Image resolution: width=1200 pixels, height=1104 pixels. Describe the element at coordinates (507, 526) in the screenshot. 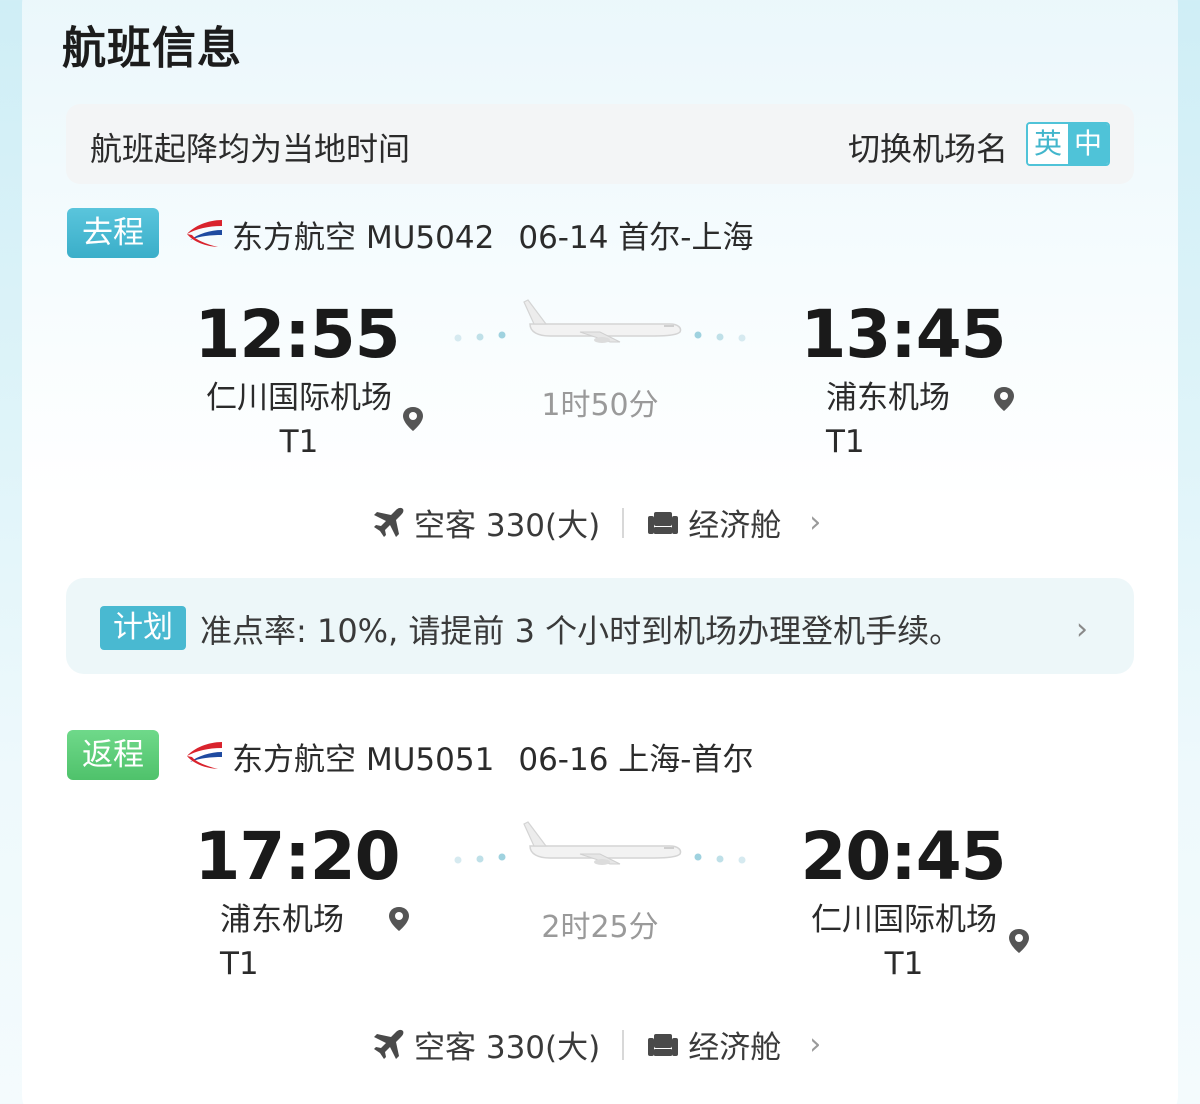

I see `outbound-aircraft: 空客 330(大)` at that location.